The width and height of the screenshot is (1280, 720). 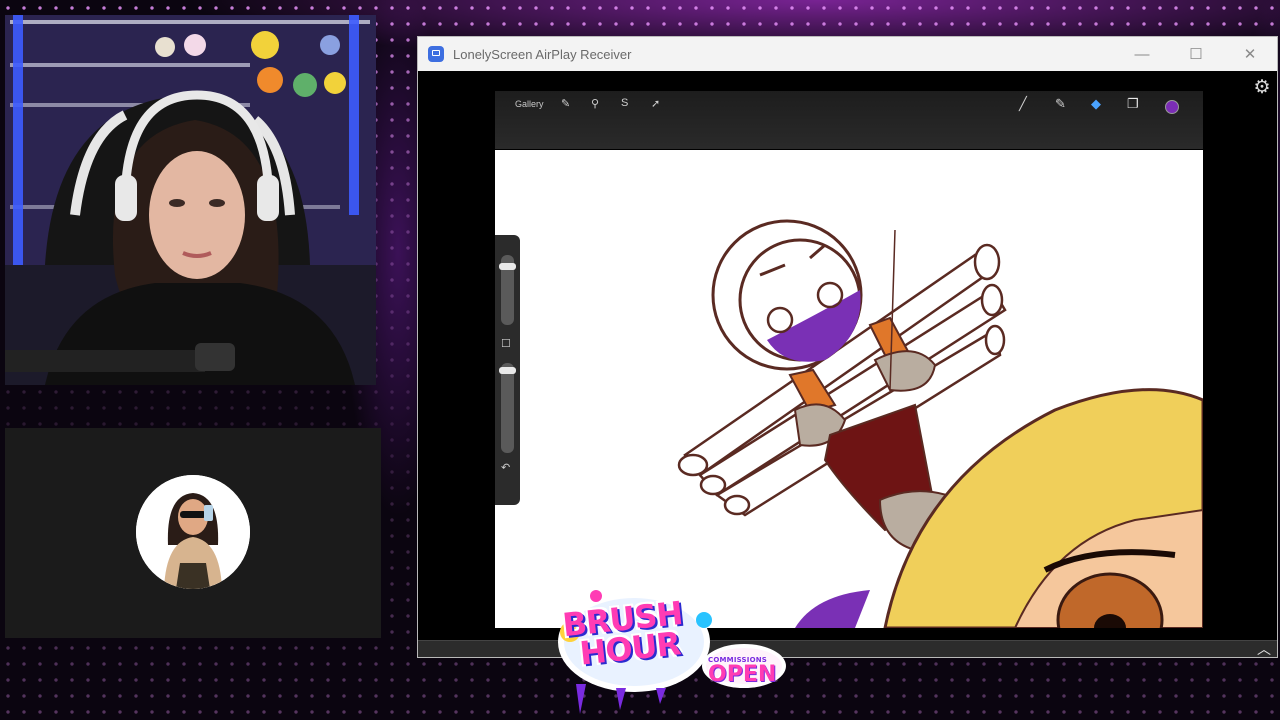 What do you see at coordinates (849, 120) in the screenshot?
I see `procreate-toolbar: Gallery ✎ ⚲ S ➚ ╱ ✎ ◆ ❐` at bounding box center [849, 120].